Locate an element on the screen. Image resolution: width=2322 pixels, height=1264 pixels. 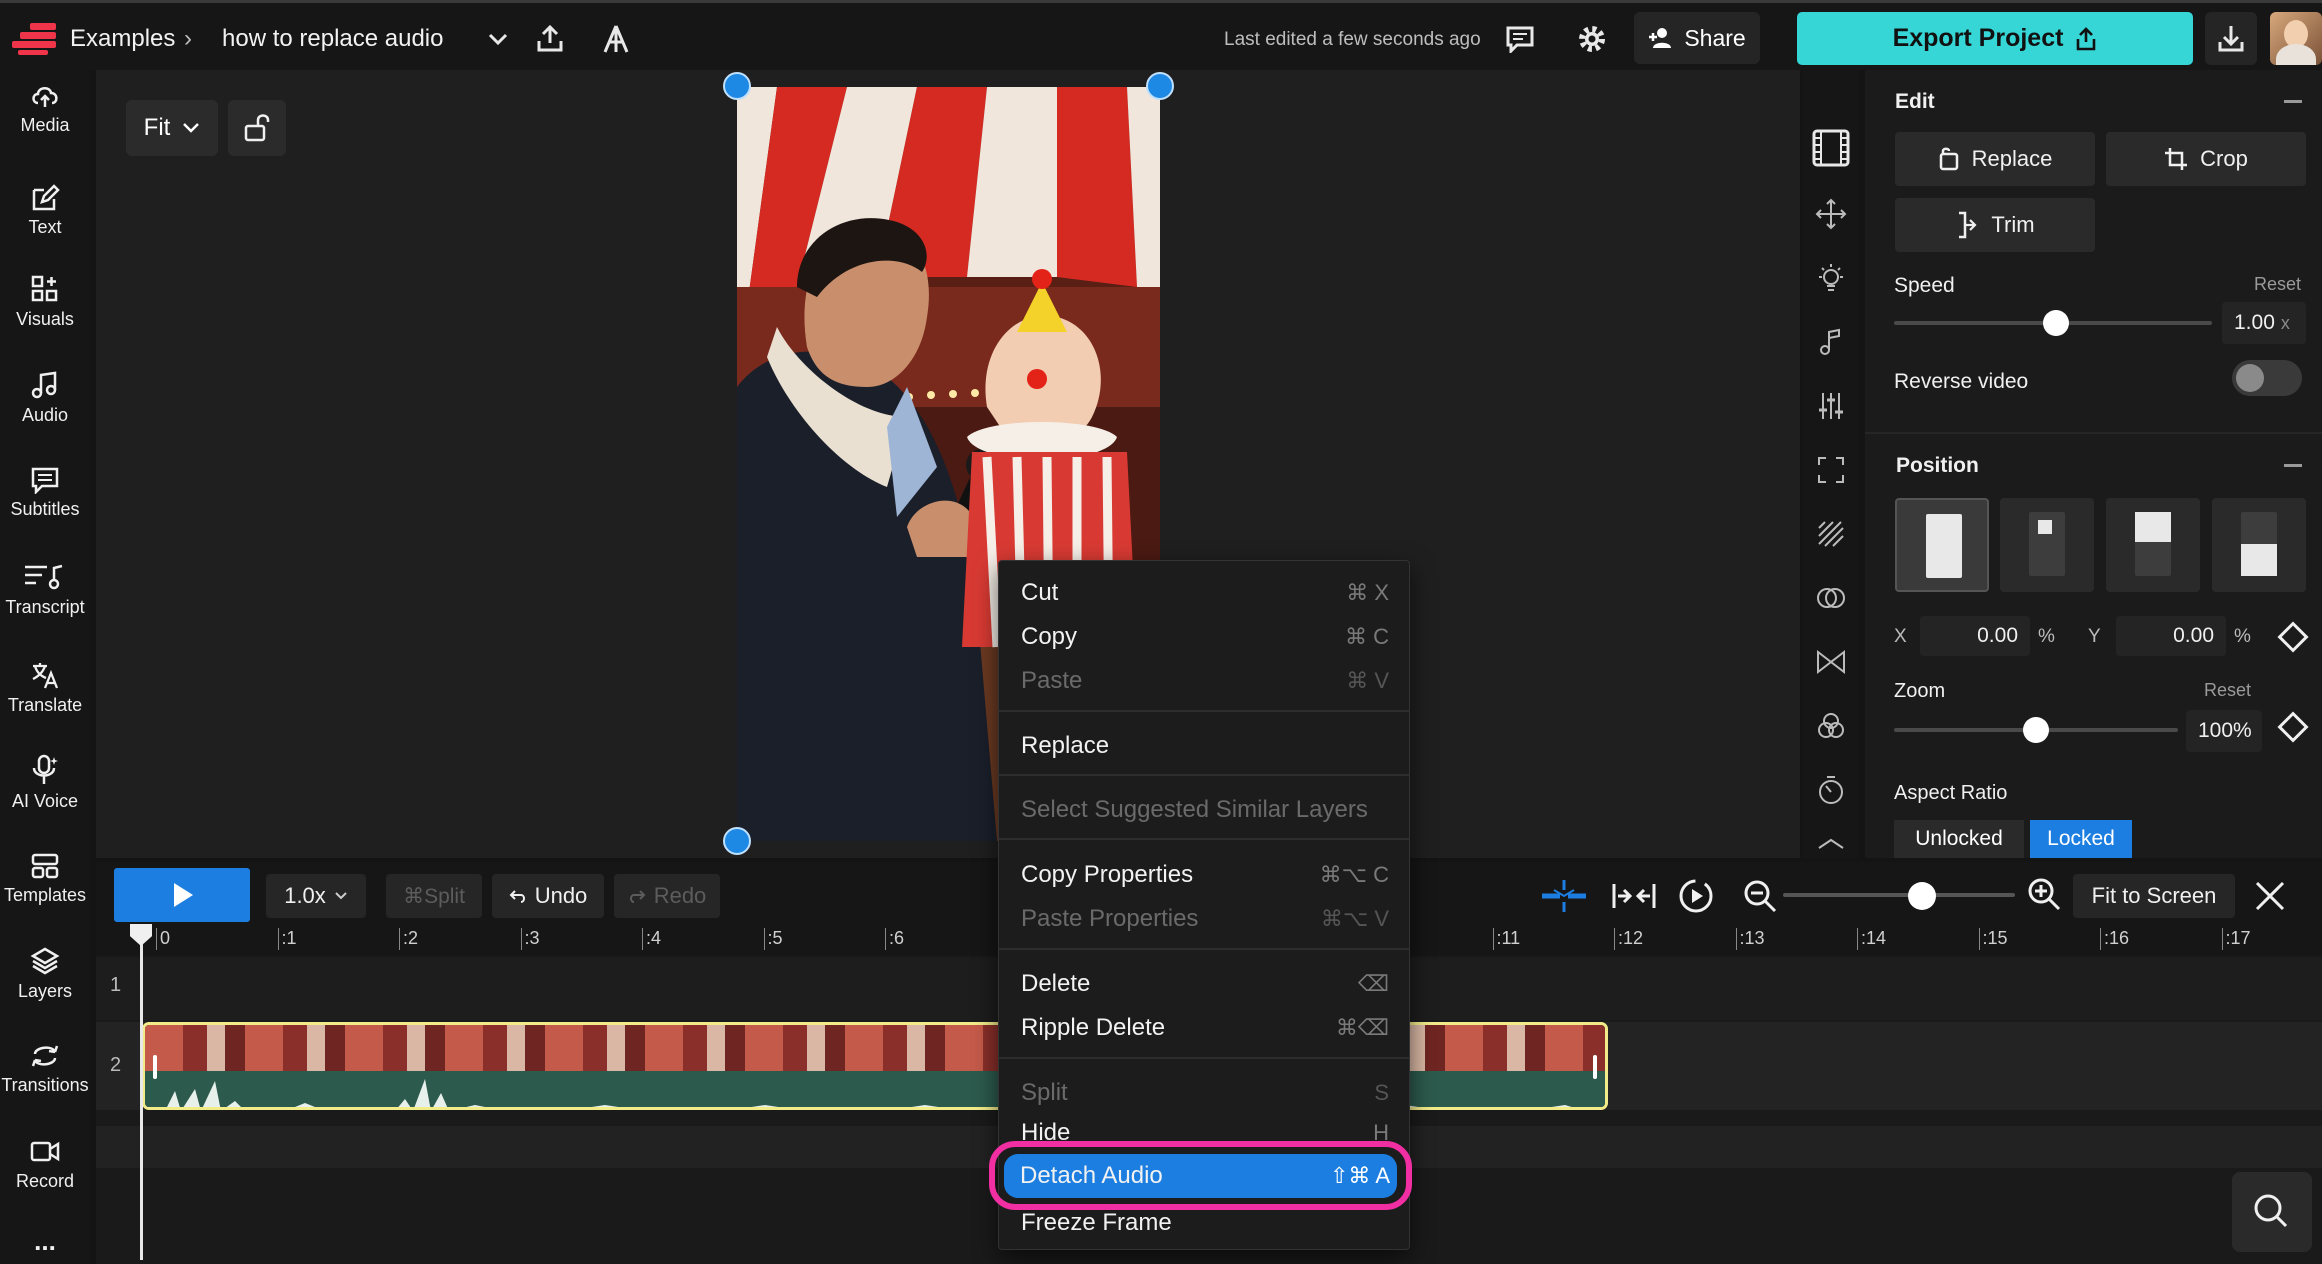
timeline-zoom-handle is located at coordinates (1922, 896).